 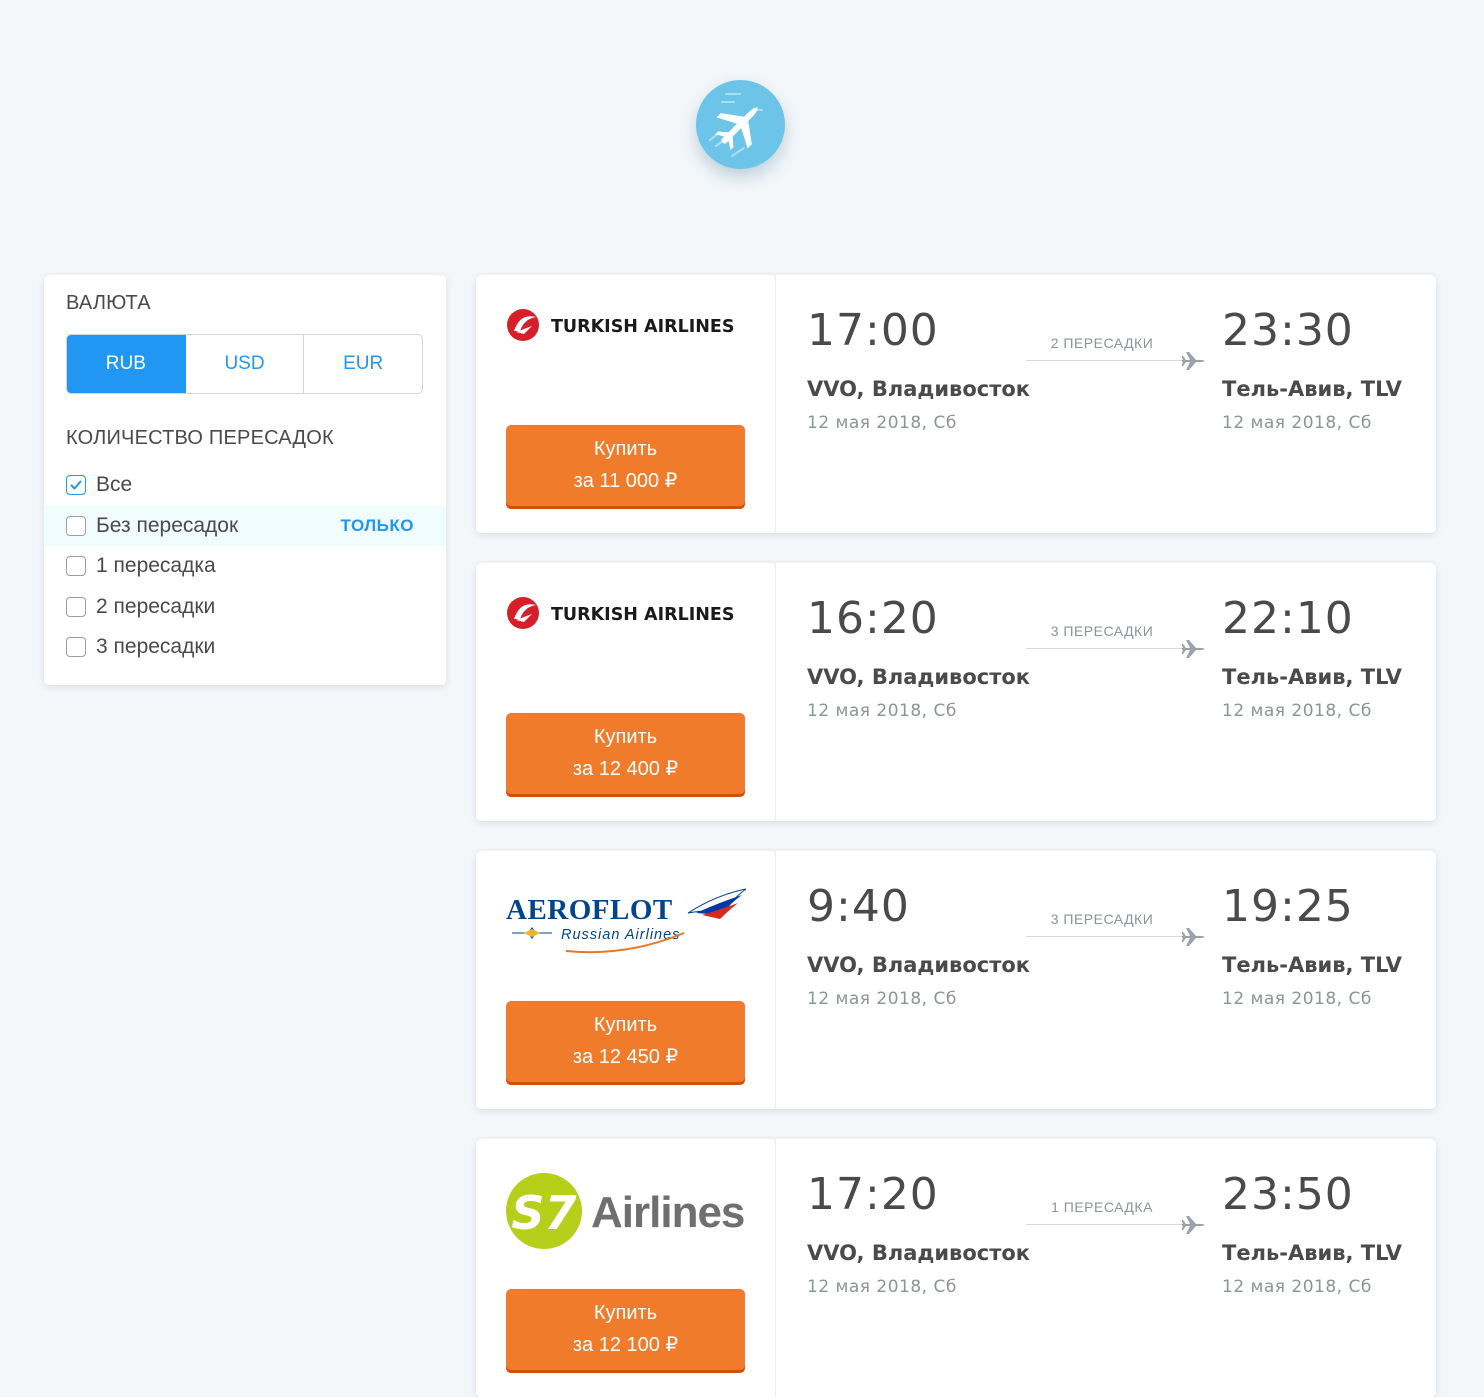 I want to click on stop-filter-1: 1 пересадка, so click(x=245, y=566).